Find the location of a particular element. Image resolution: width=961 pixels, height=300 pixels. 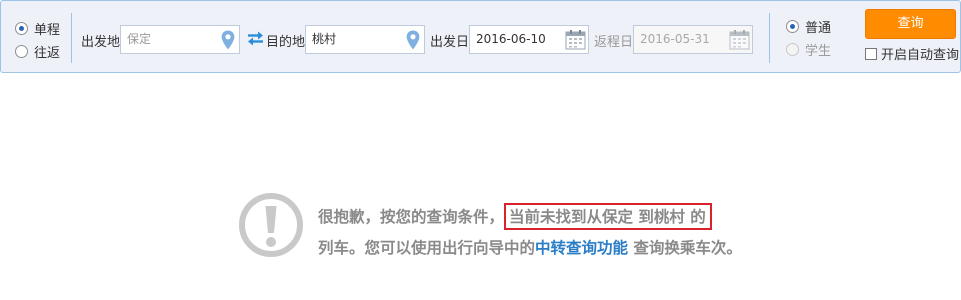

to-input: 桃村 is located at coordinates (365, 39).